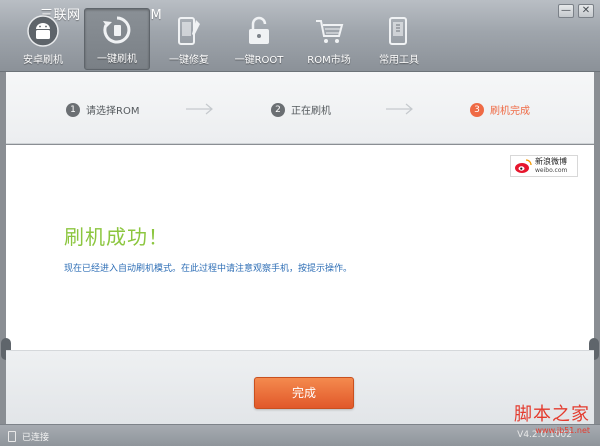  I want to click on phone-icon, so click(12, 436).